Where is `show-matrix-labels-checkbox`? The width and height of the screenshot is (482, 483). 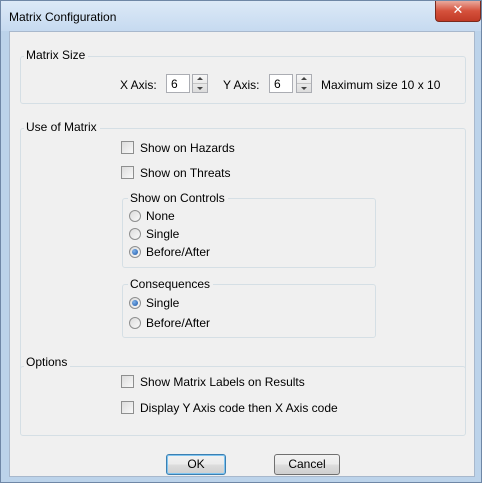 show-matrix-labels-checkbox is located at coordinates (127, 381).